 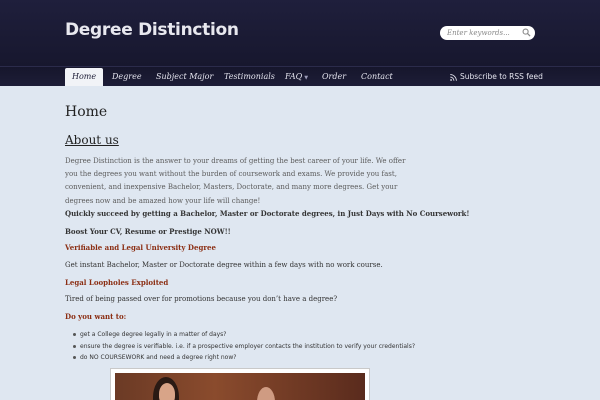 I want to click on section-title-about-us: About us, so click(x=92, y=140).